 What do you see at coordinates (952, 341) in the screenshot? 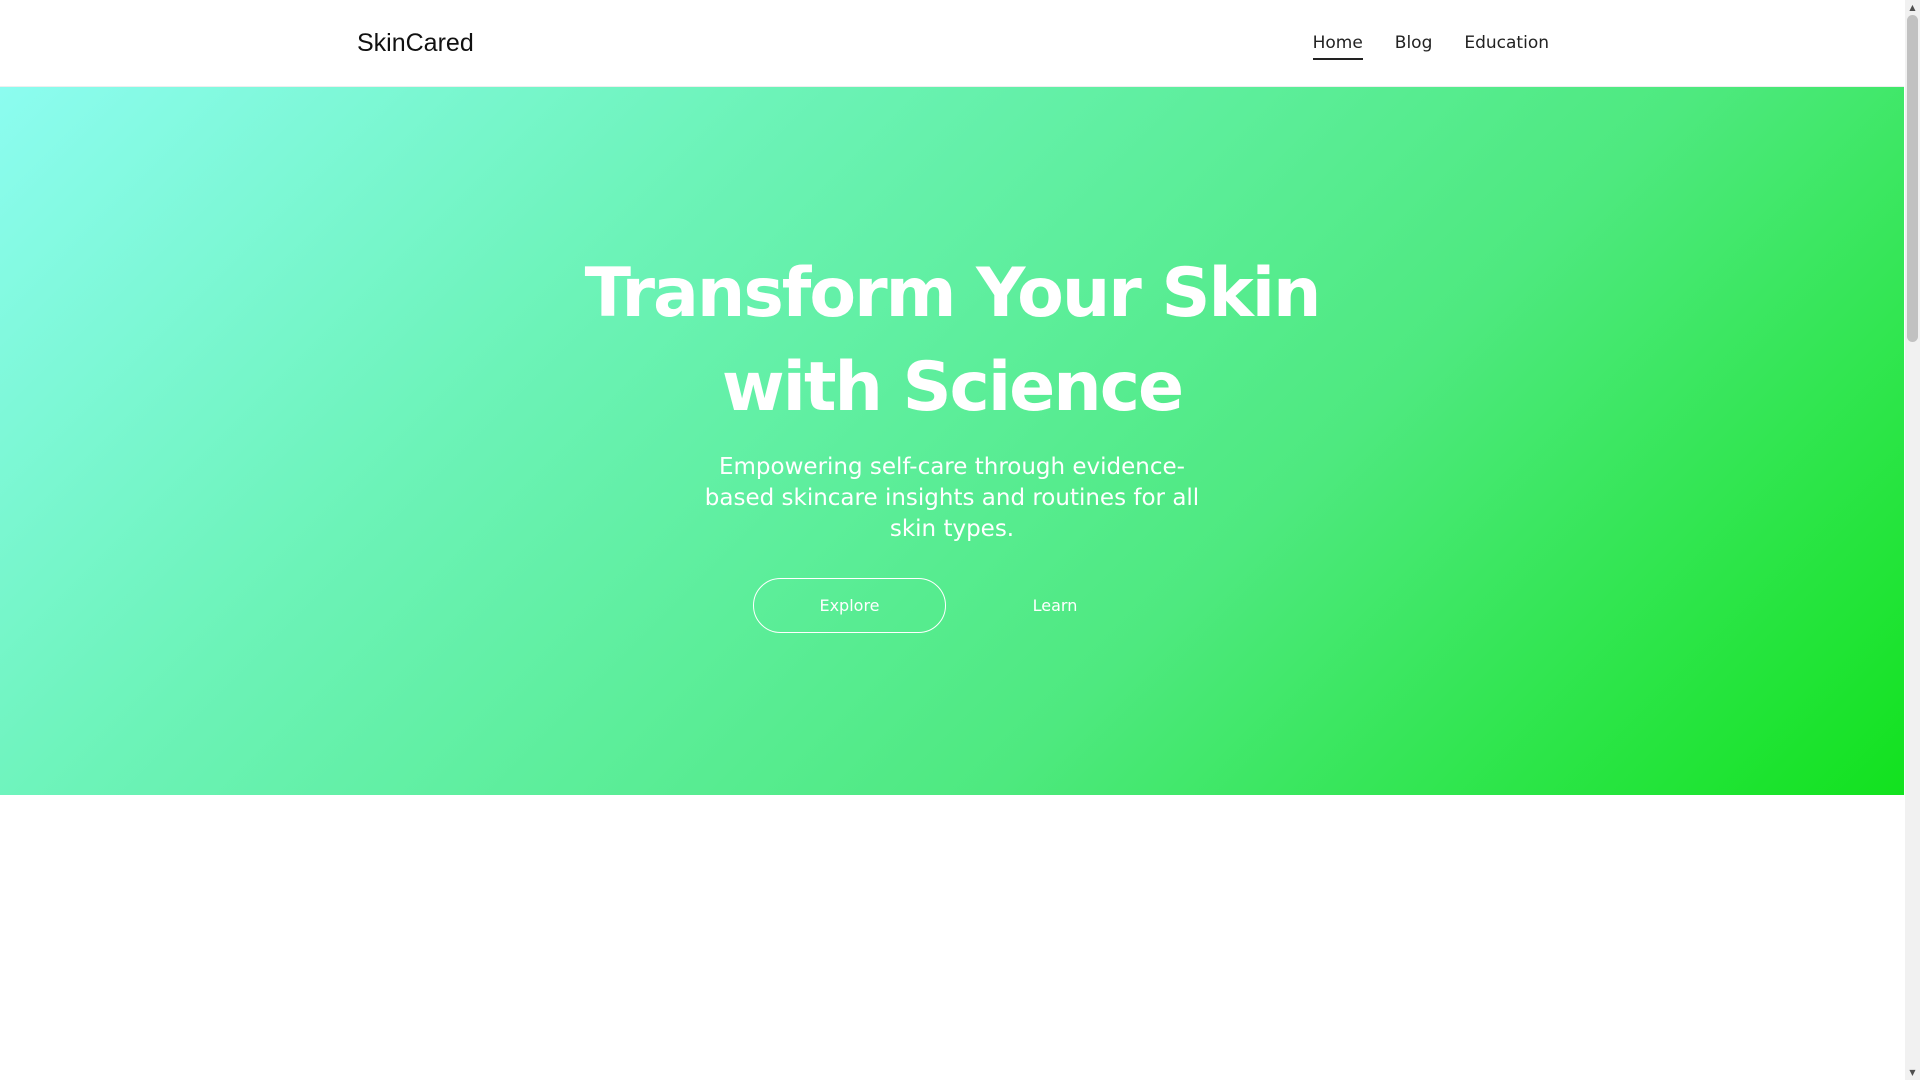
I see `hero-title: Transform Your Skin with Science` at bounding box center [952, 341].